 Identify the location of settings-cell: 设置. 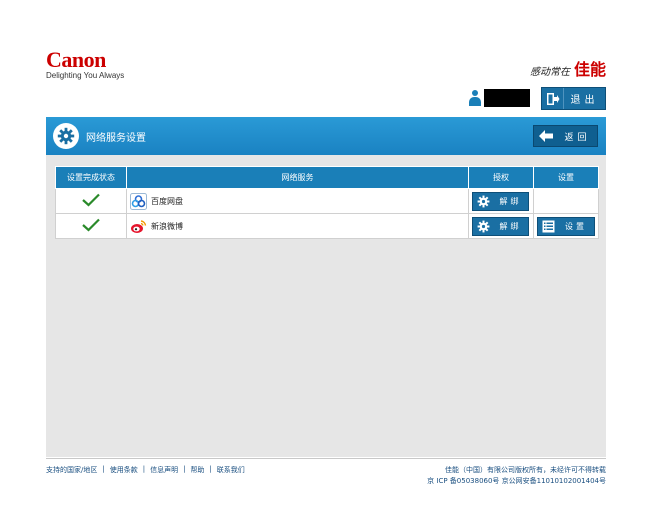
(566, 226).